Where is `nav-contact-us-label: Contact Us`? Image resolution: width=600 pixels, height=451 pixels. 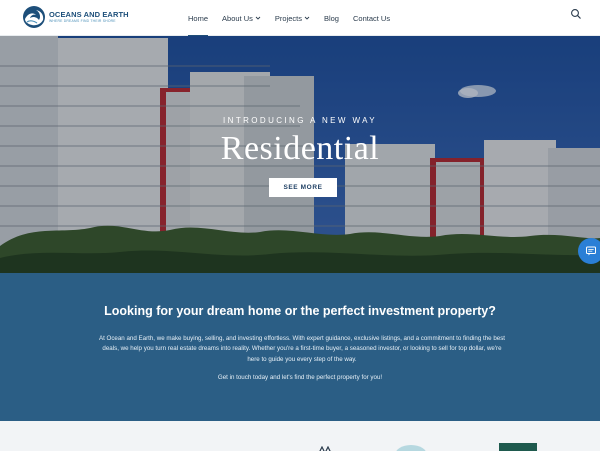 nav-contact-us-label: Contact Us is located at coordinates (371, 18).